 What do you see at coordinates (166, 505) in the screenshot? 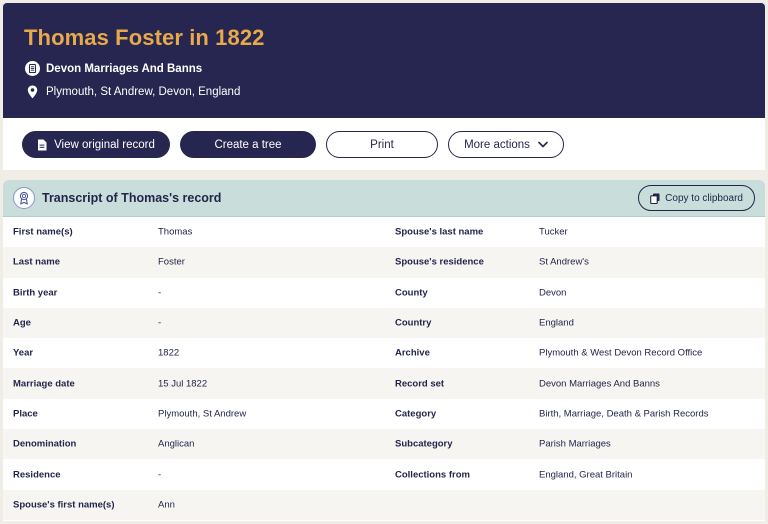
I see `field-value: Ann` at bounding box center [166, 505].